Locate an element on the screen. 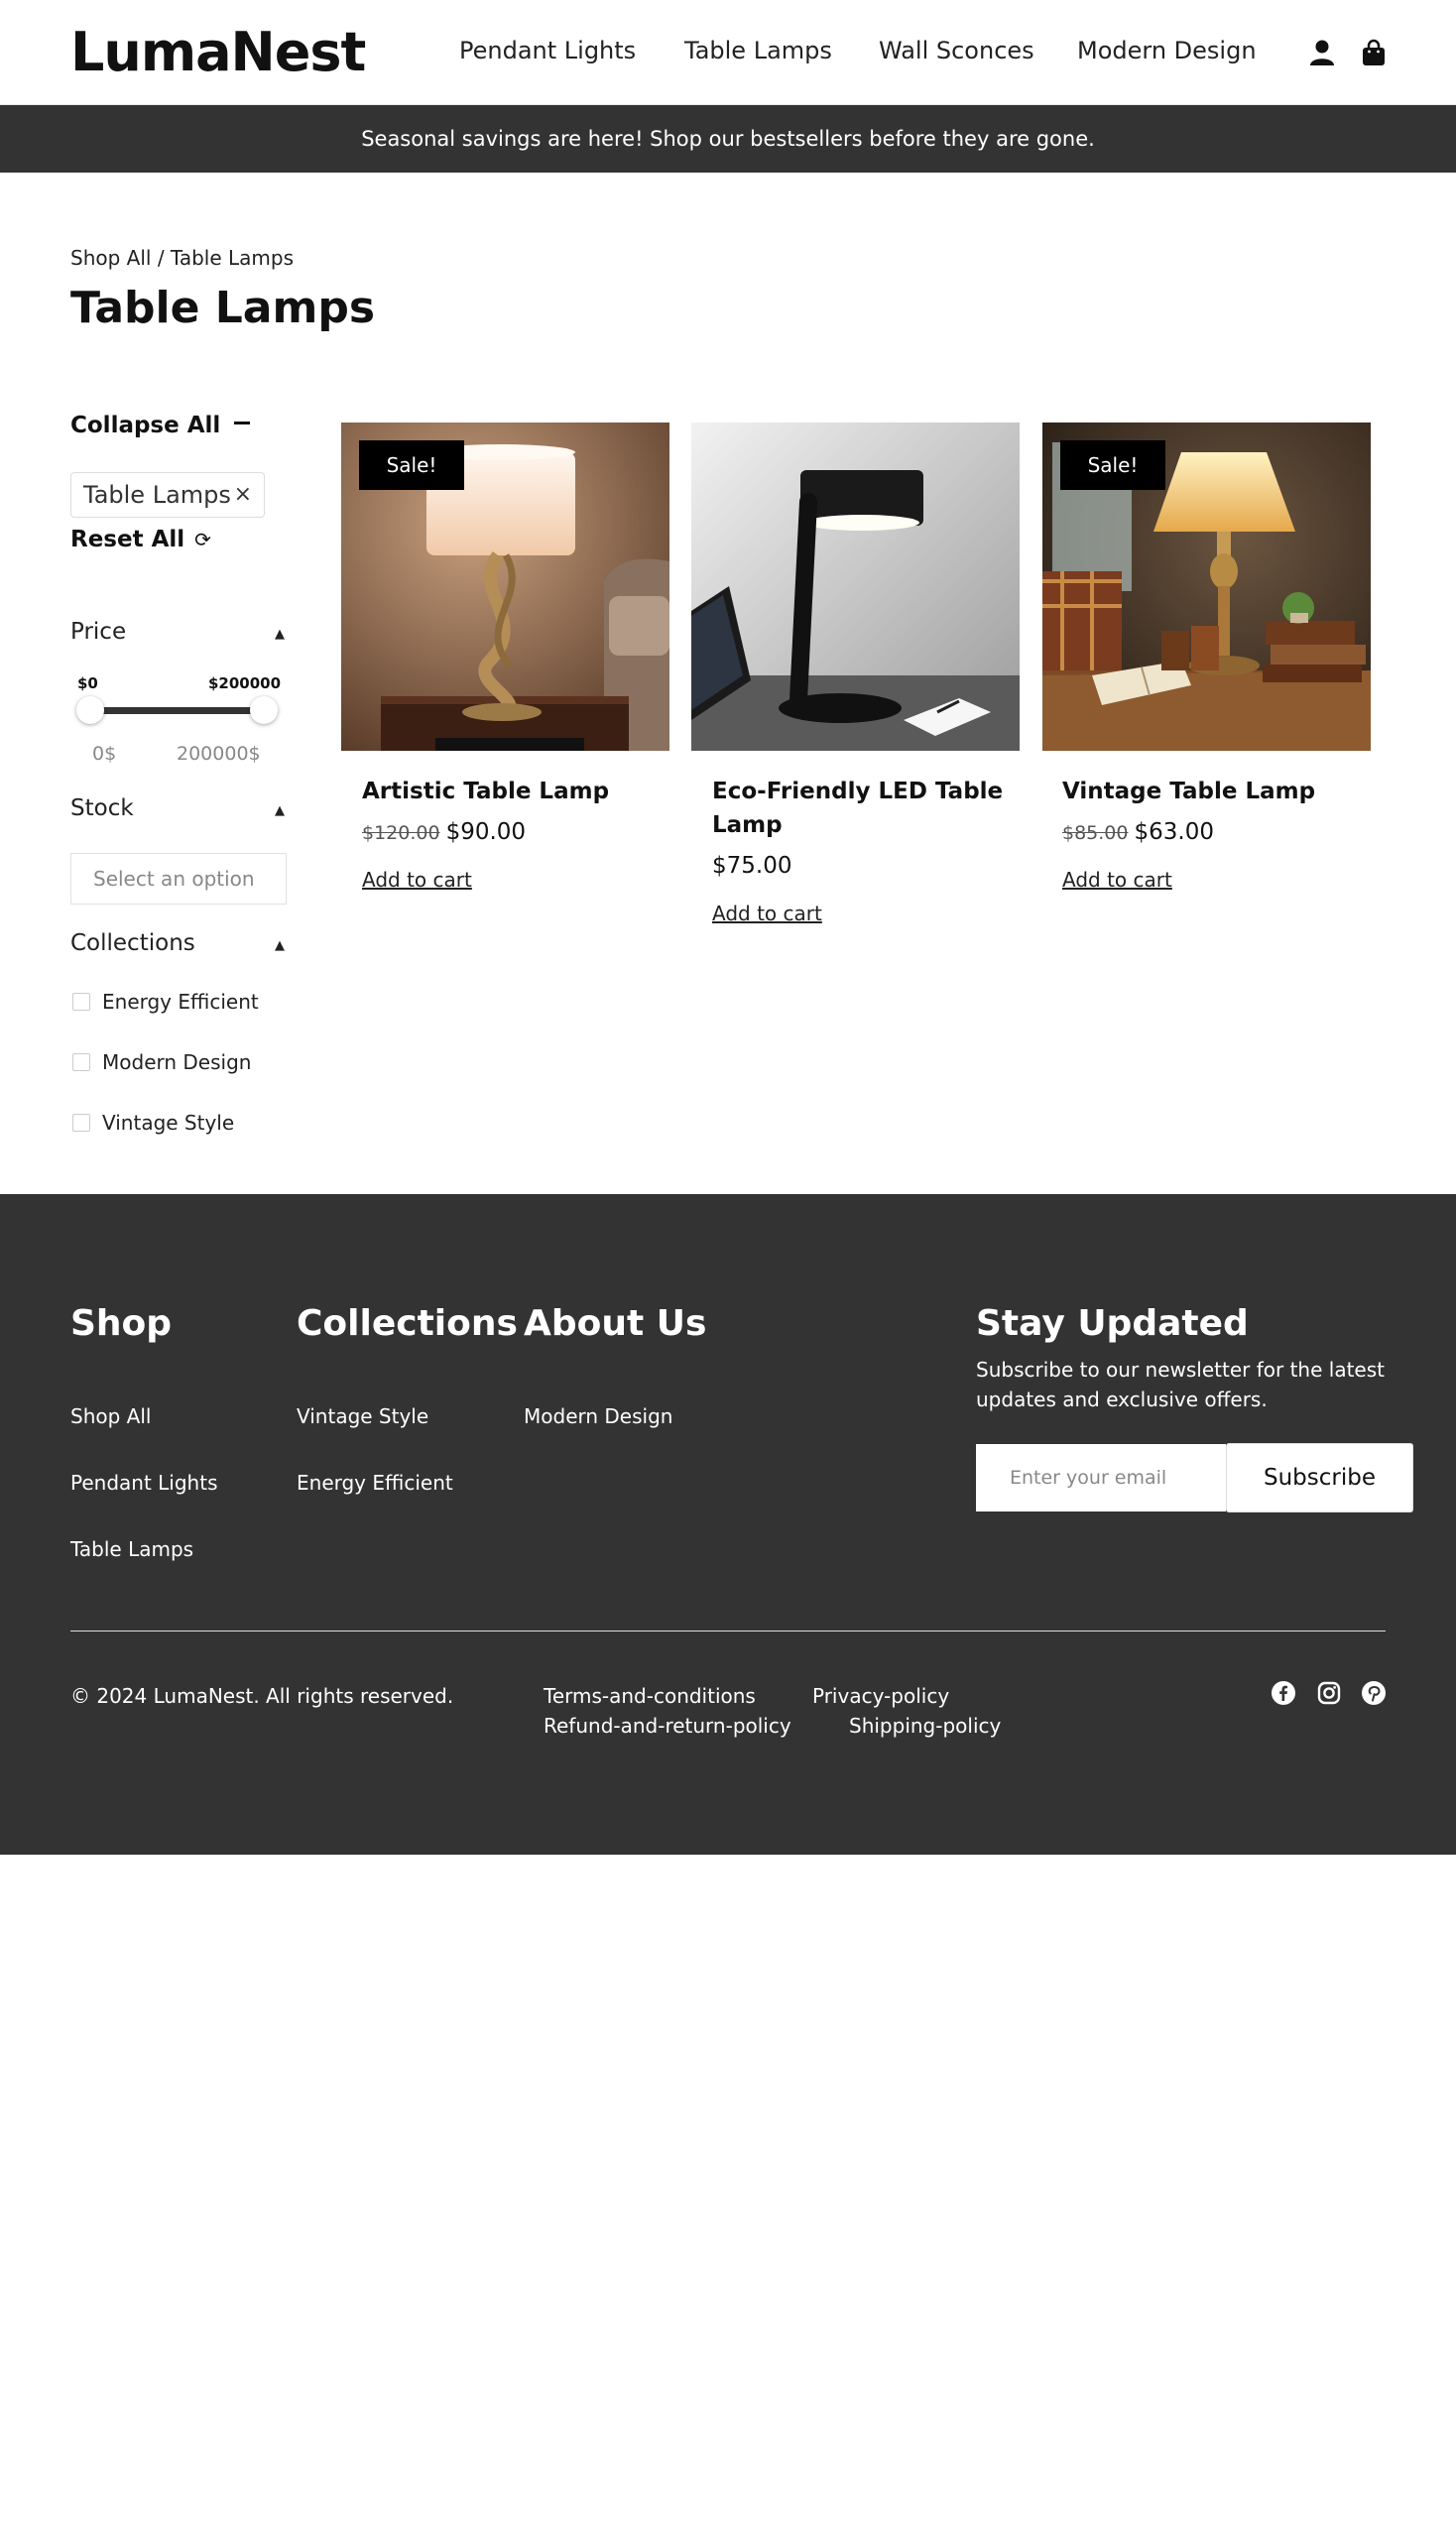 The image size is (1456, 2539). footer-heading-about: About Us is located at coordinates (615, 1323).